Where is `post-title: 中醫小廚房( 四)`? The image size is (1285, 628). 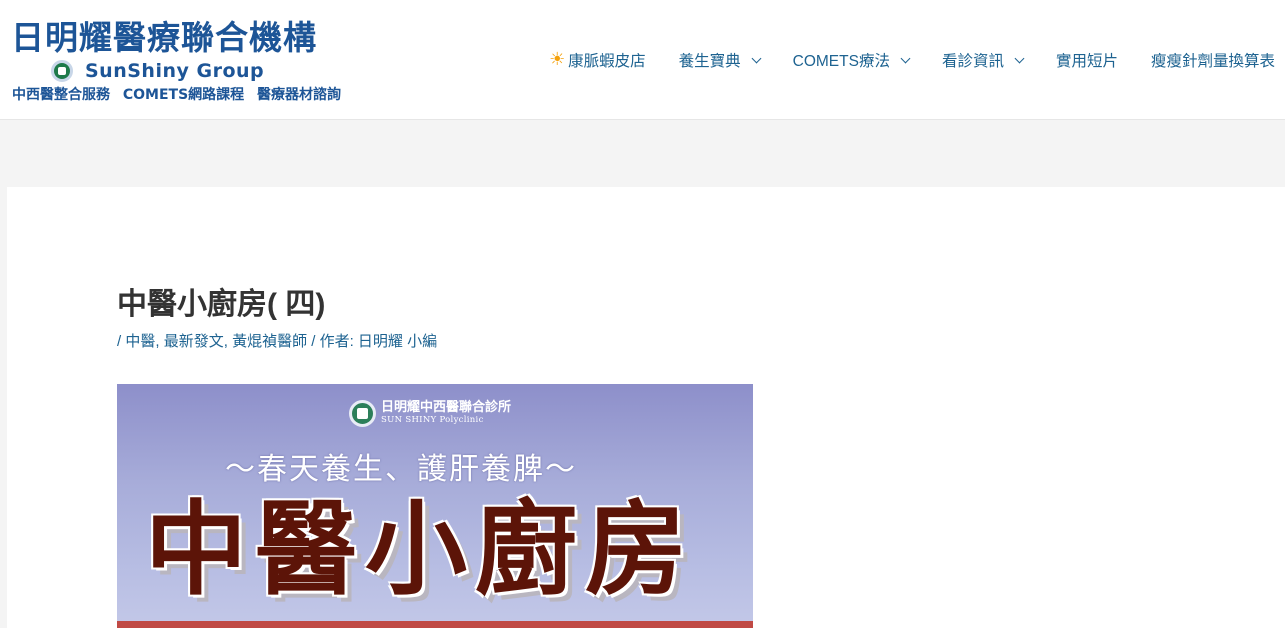
post-title: 中醫小廚房( 四) is located at coordinates (221, 304).